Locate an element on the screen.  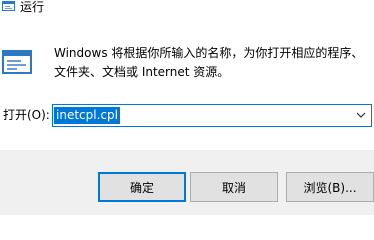
chevron-down-icon is located at coordinates (361, 115).